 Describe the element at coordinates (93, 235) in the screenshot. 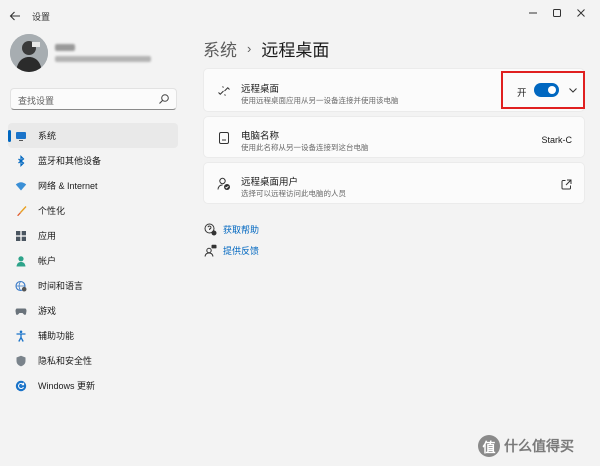

I see `sidebar-item-apps: 应用` at that location.